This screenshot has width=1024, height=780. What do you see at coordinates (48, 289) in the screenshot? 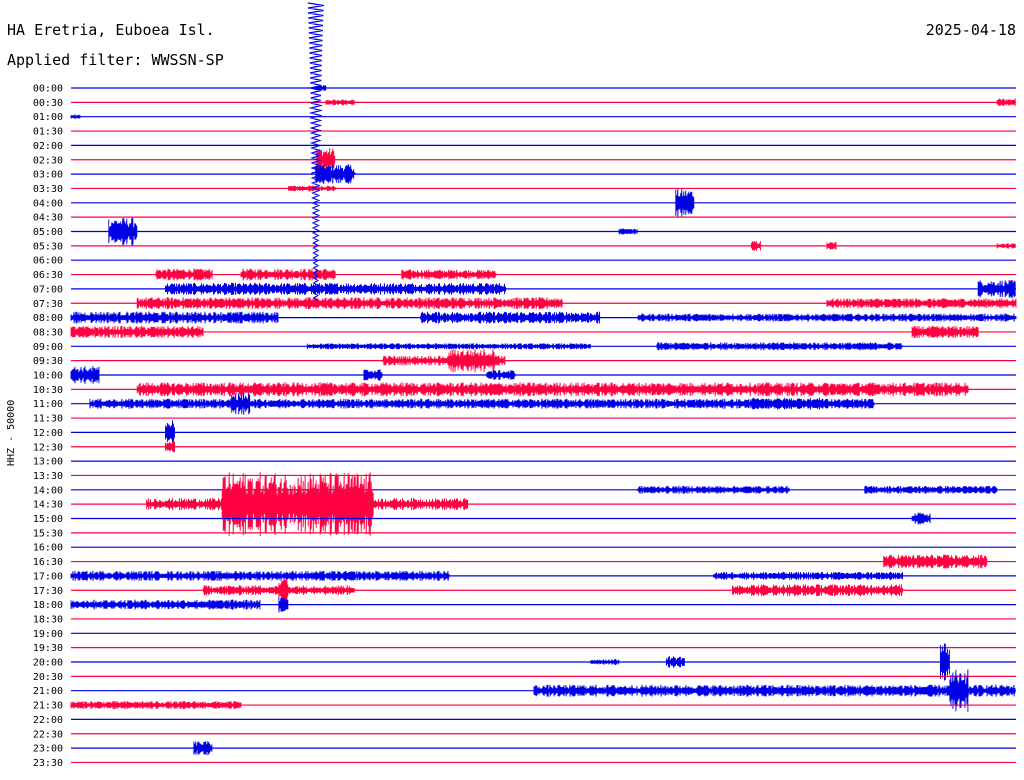
I see `row-time-label: 07:00` at bounding box center [48, 289].